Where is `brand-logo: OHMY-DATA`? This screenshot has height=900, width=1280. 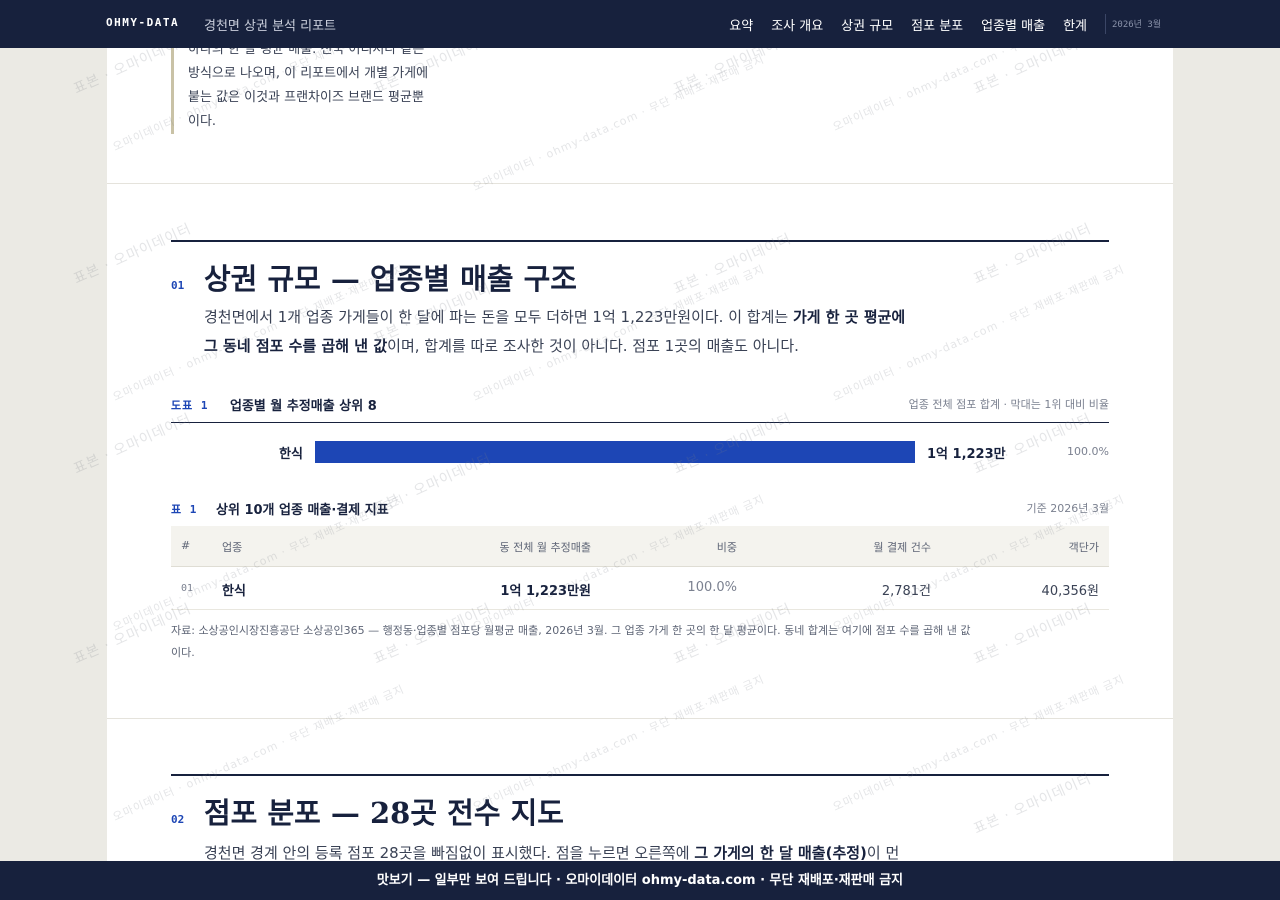 brand-logo: OHMY-DATA is located at coordinates (142, 22).